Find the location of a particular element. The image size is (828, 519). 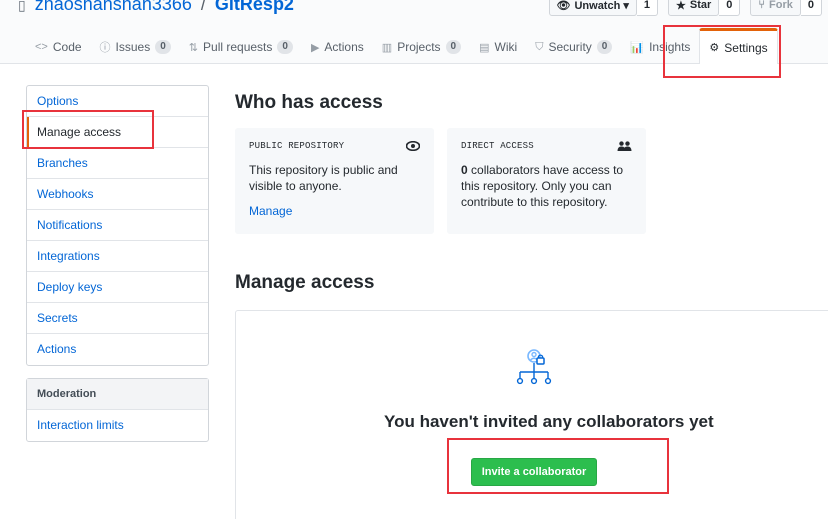

tab-security: ⛉ Security 0 is located at coordinates (573, 47).